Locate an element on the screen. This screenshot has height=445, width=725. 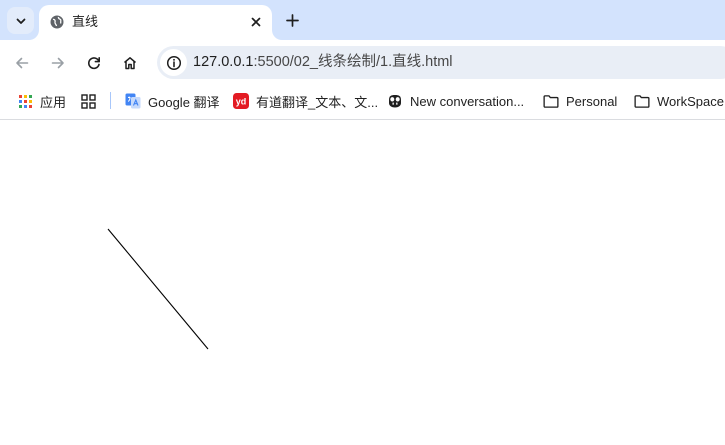
bookmark-google-translate: Google 翻译 is located at coordinates (172, 101).